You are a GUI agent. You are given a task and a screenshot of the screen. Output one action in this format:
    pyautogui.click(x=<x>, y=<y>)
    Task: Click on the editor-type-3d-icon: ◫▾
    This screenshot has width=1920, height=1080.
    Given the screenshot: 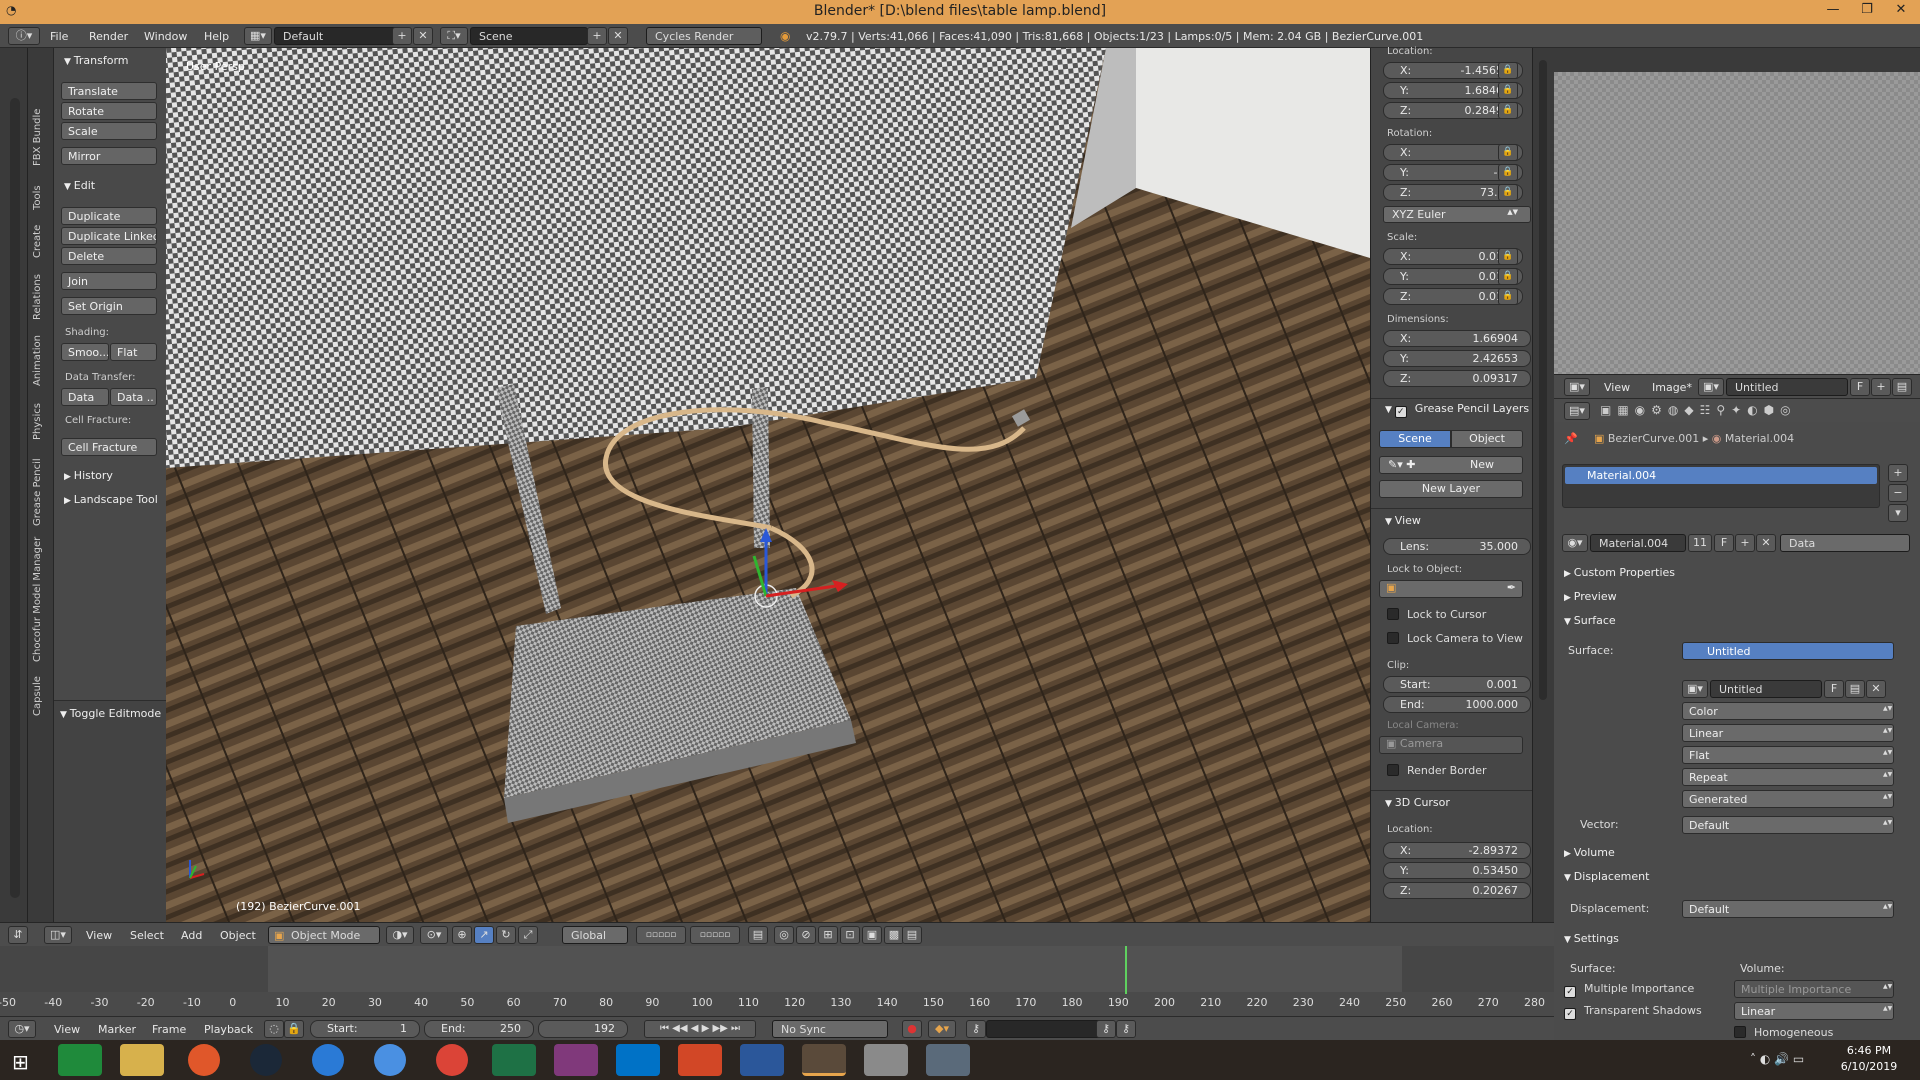 What is the action you would take?
    pyautogui.click(x=58, y=935)
    